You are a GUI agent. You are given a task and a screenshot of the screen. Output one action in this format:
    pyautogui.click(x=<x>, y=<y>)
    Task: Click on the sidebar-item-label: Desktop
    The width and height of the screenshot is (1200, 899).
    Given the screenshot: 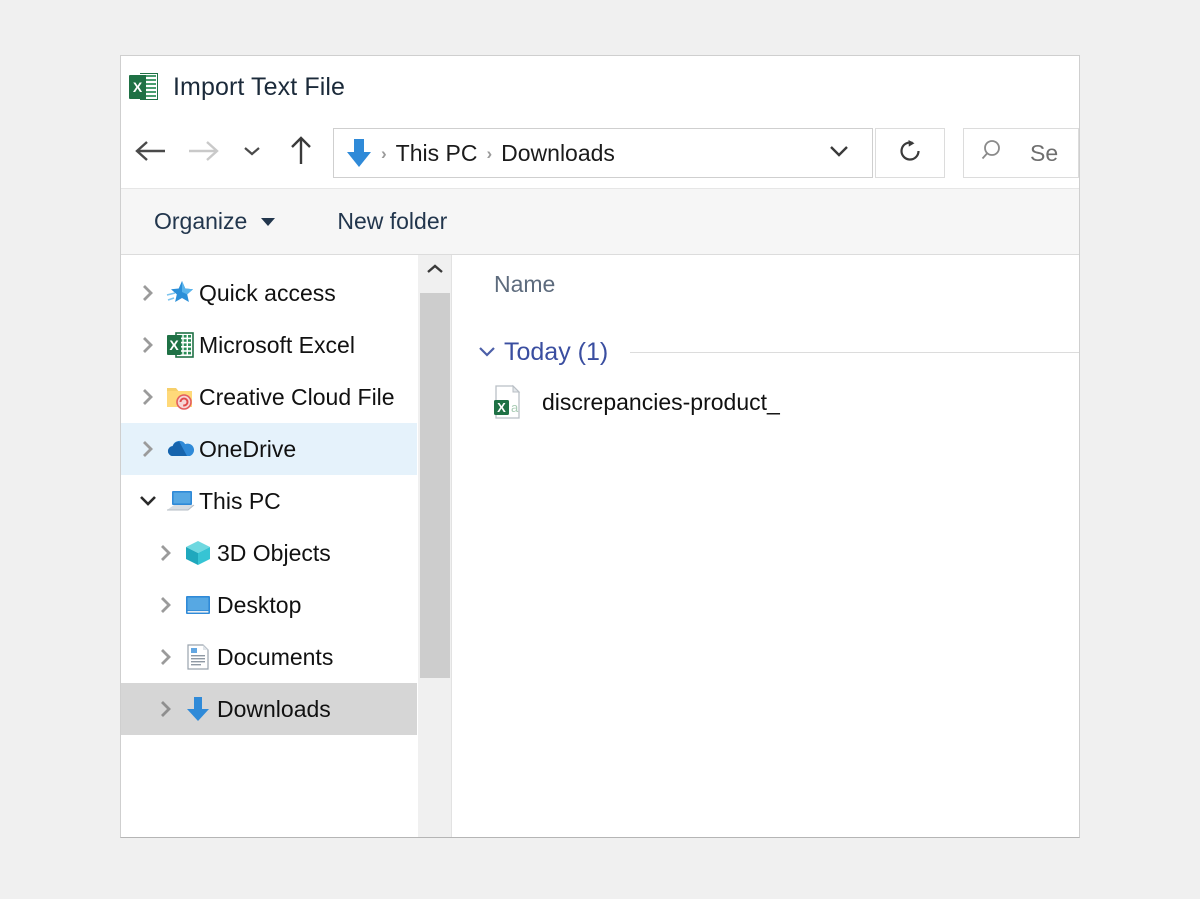 What is the action you would take?
    pyautogui.click(x=259, y=604)
    